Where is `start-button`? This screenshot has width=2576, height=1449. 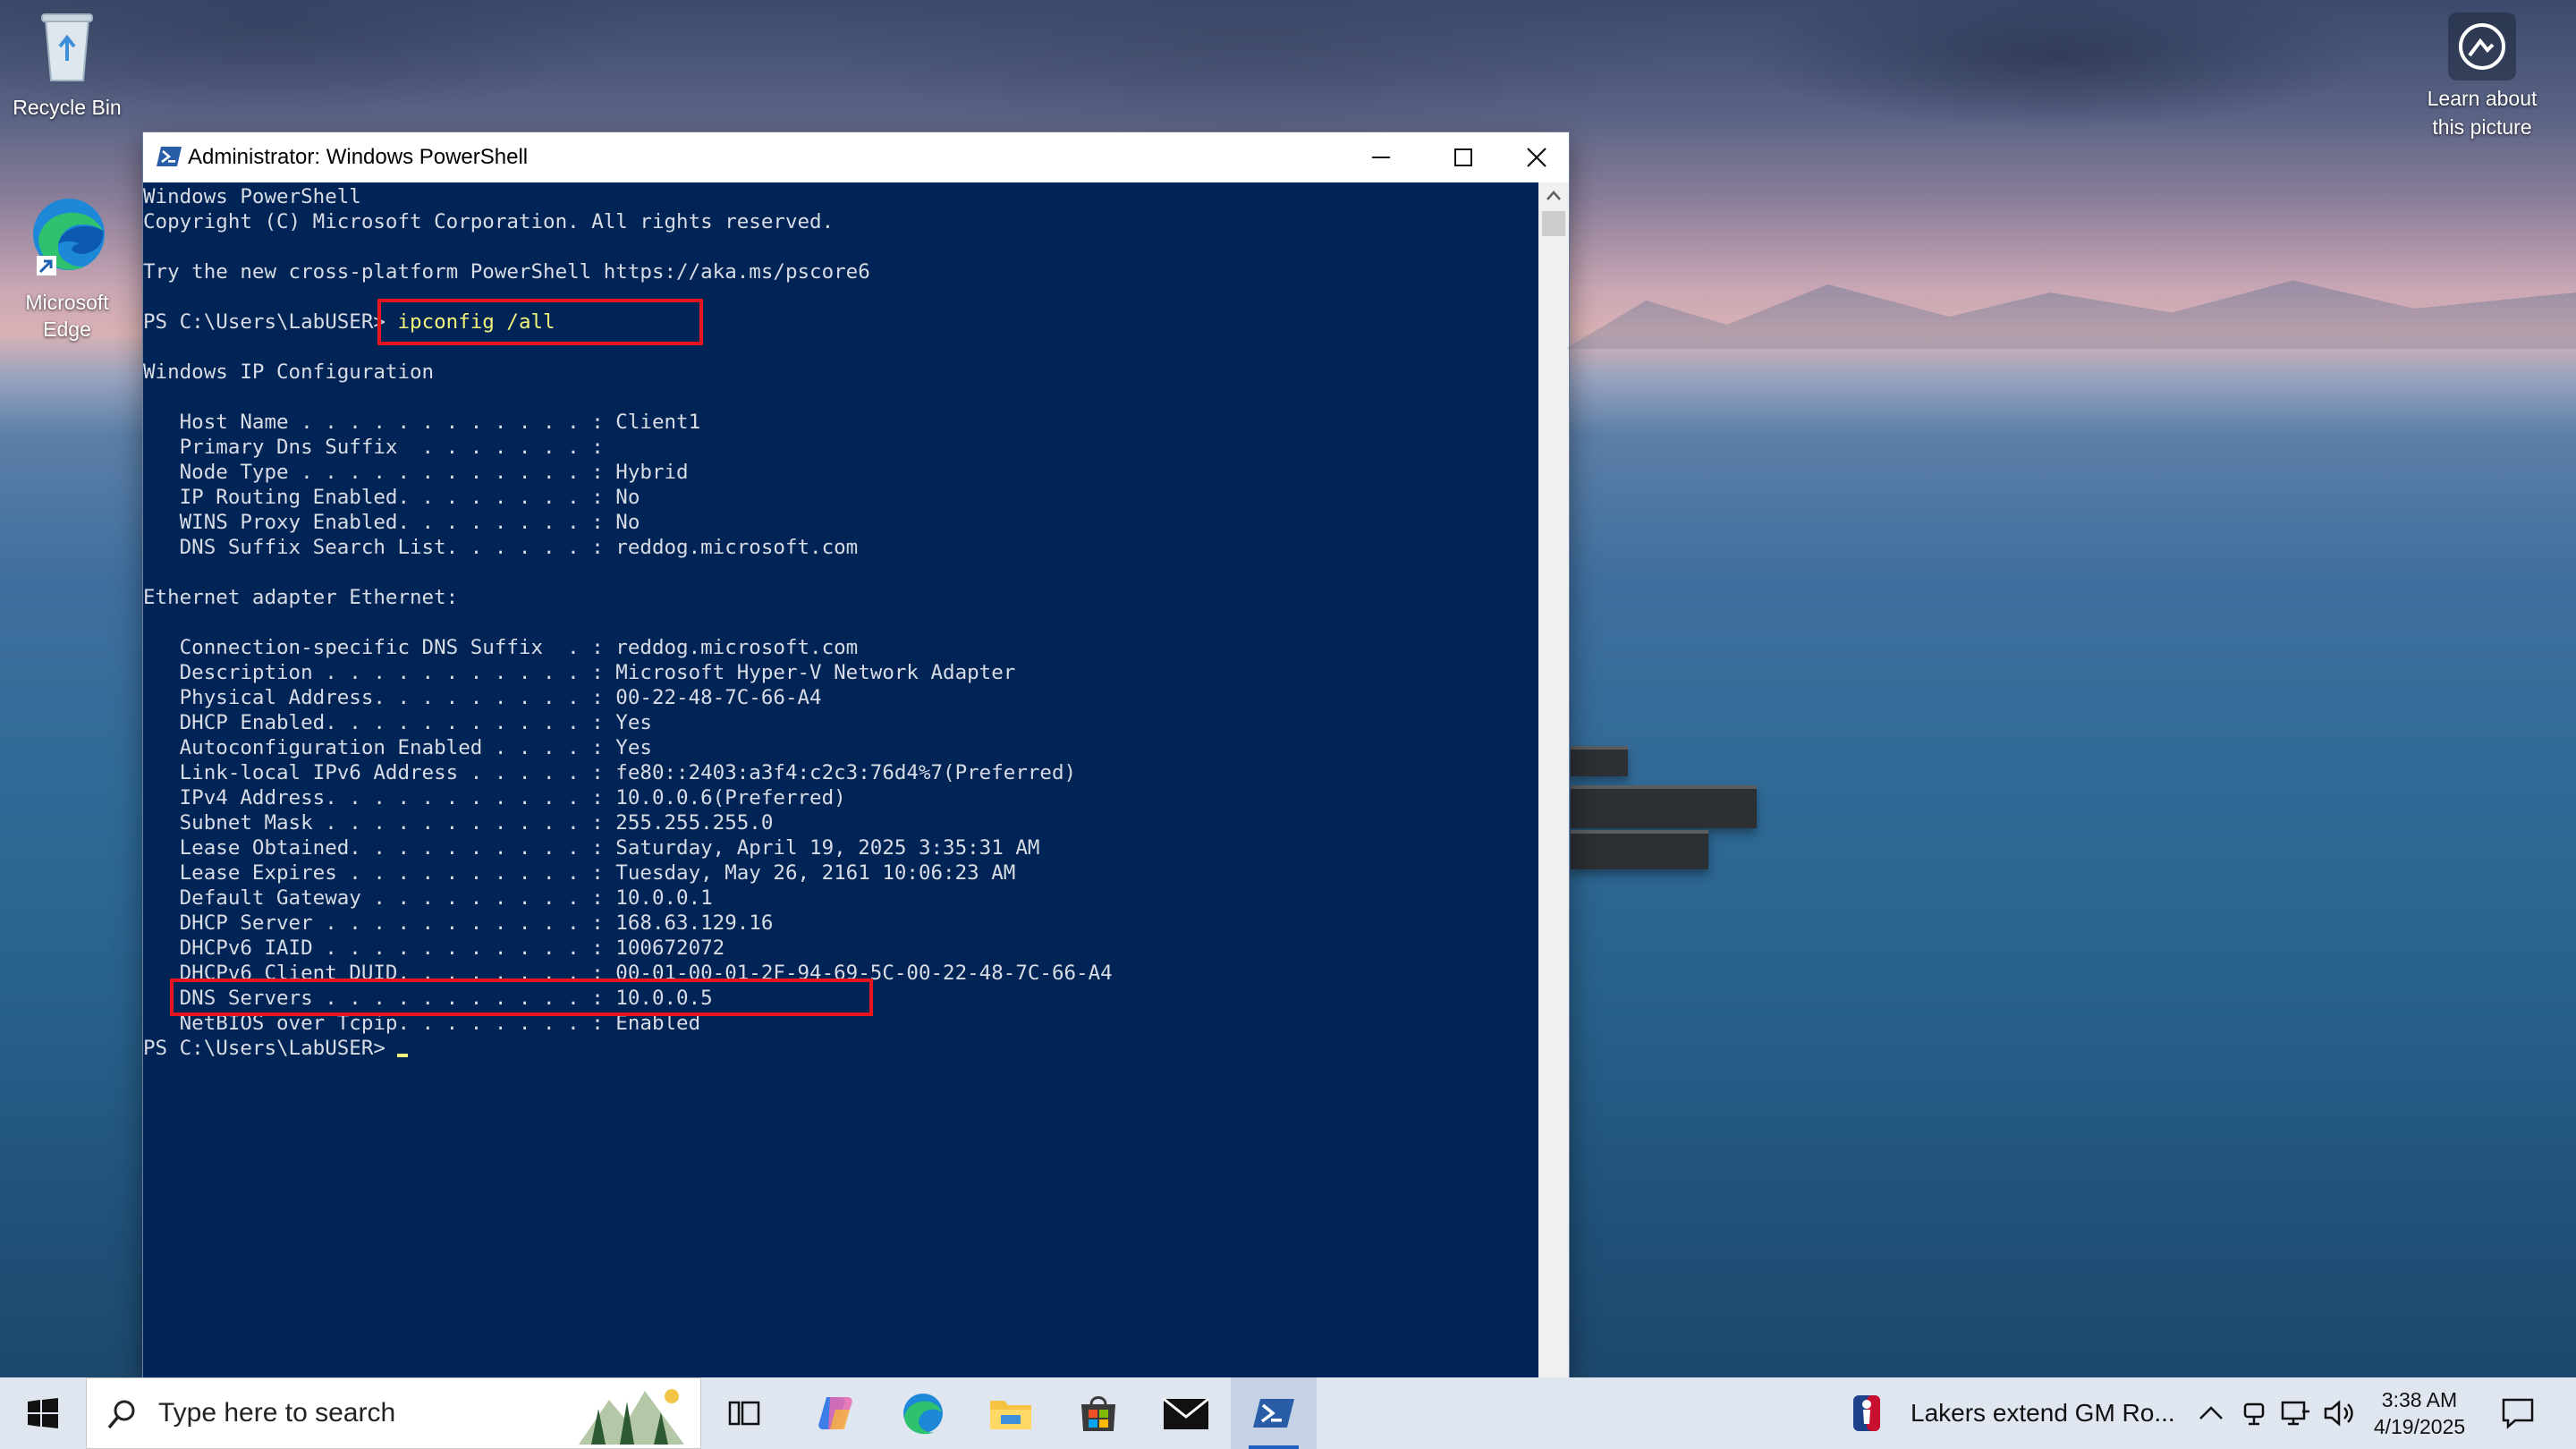
start-button is located at coordinates (43, 1413).